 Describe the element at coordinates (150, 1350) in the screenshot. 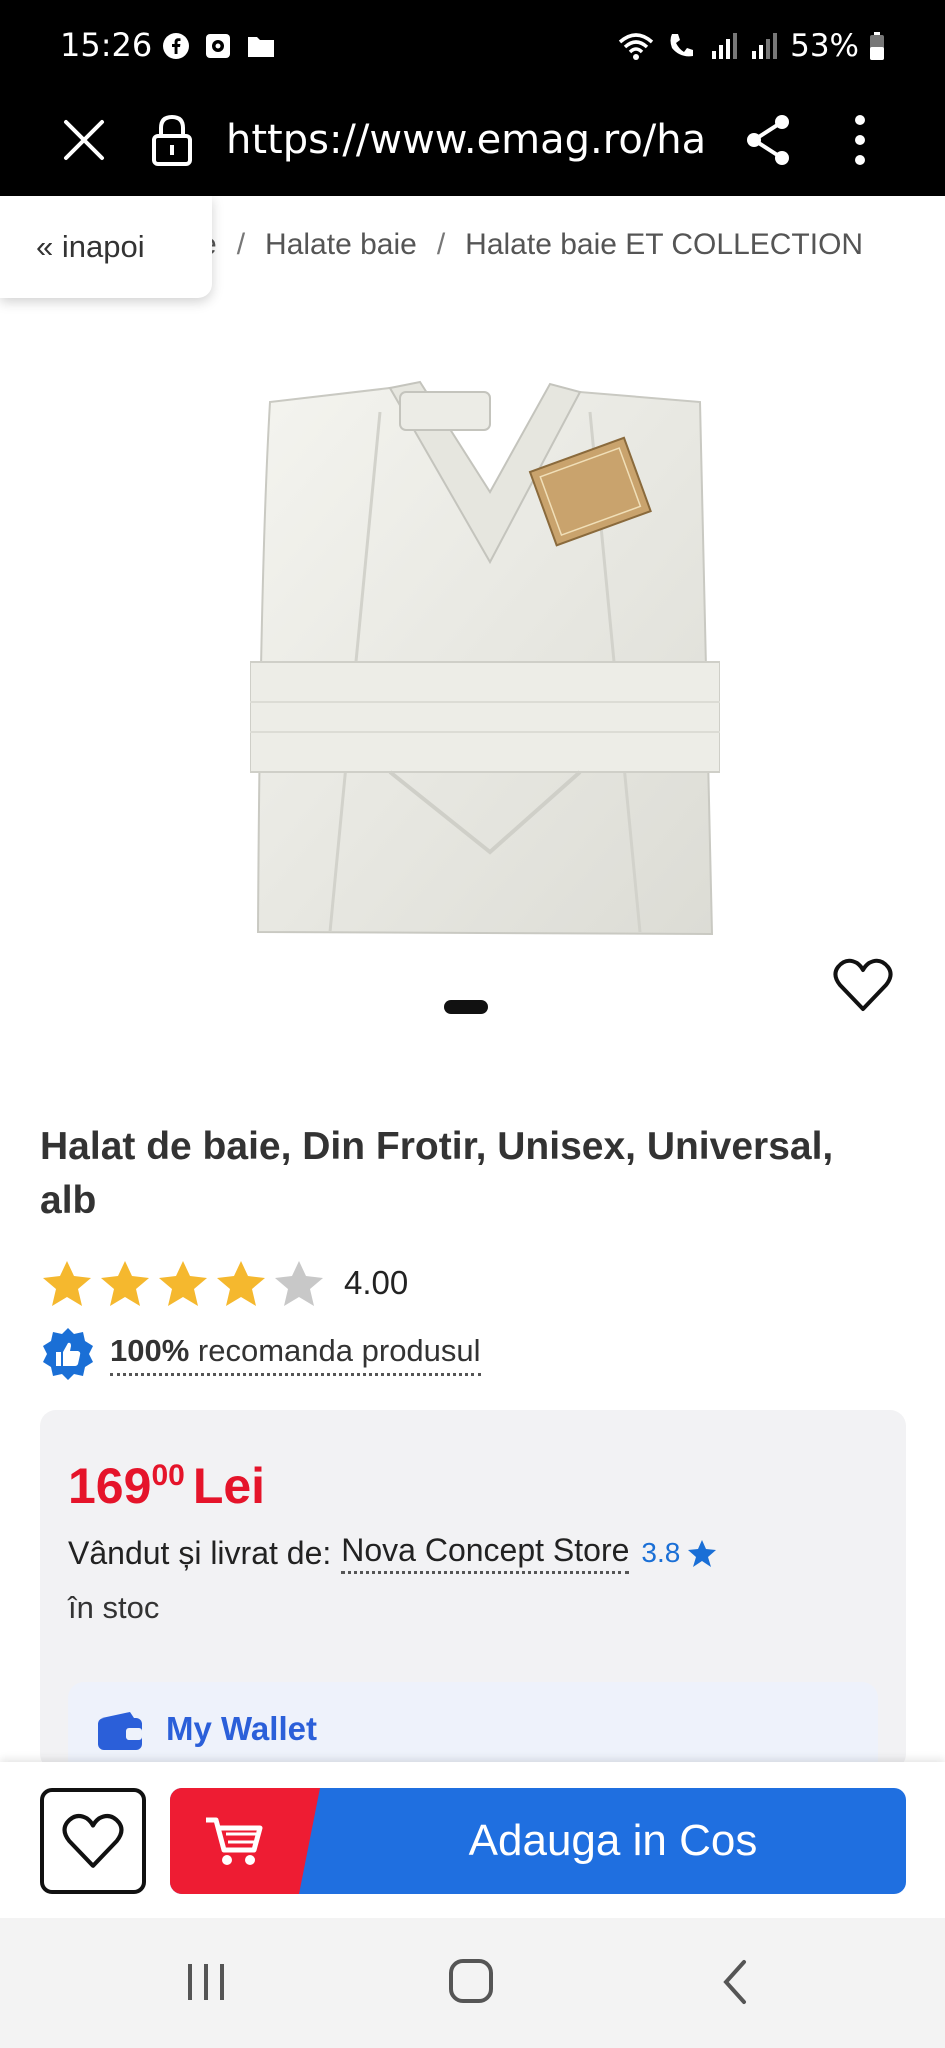

I see `recommend-percent: 100%` at that location.